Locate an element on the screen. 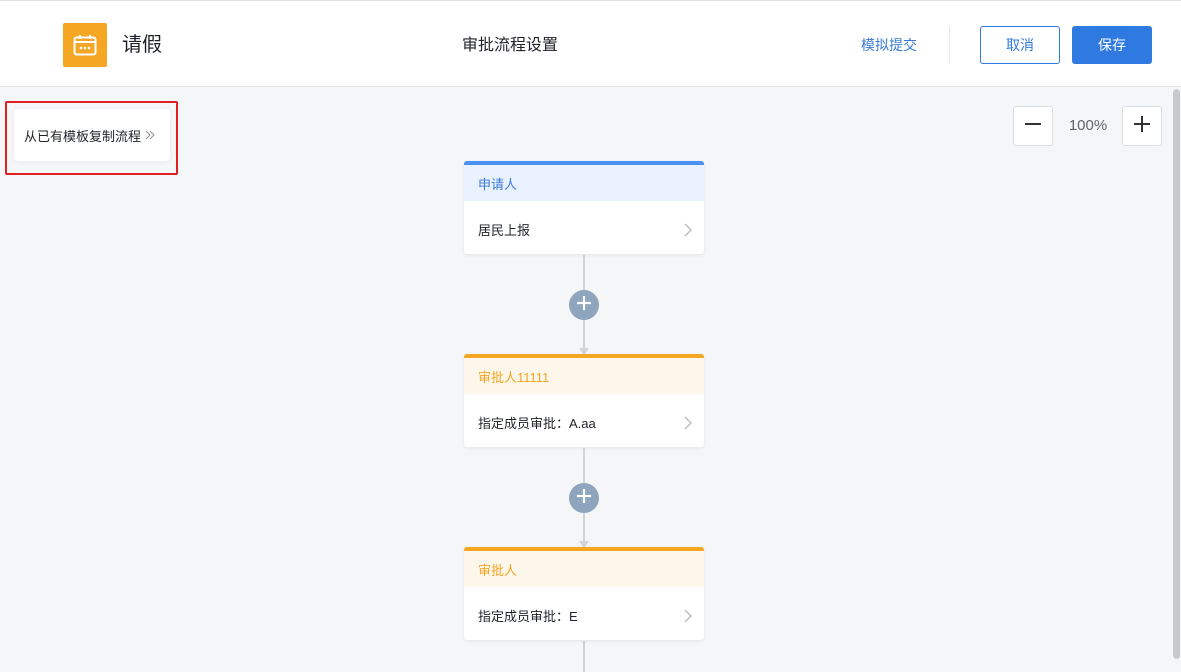 This screenshot has height=672, width=1181. header-bar: 请假 审批流程设置 模拟提交 取消 保存 is located at coordinates (590, 43).